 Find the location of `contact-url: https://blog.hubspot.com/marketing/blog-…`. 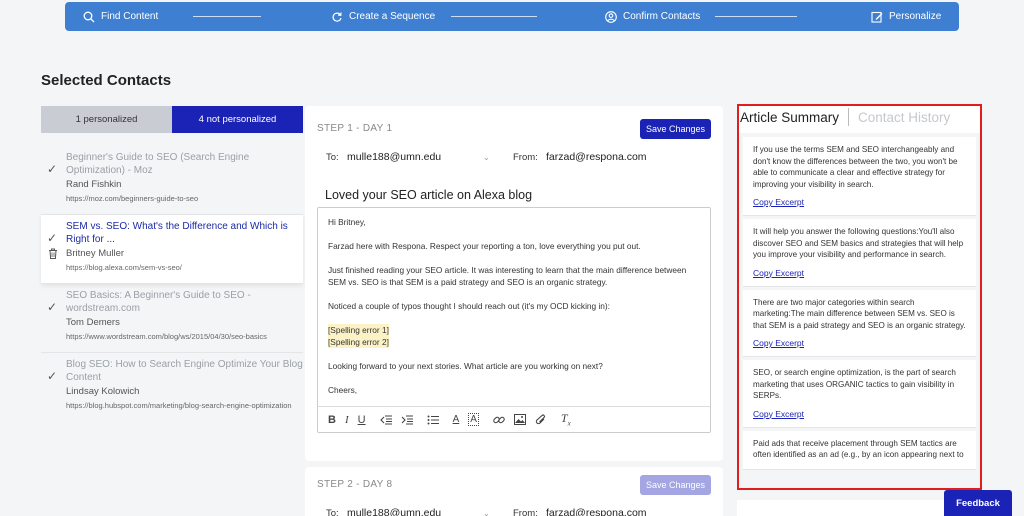

contact-url: https://blog.hubspot.com/marketing/blog-… is located at coordinates (179, 405).